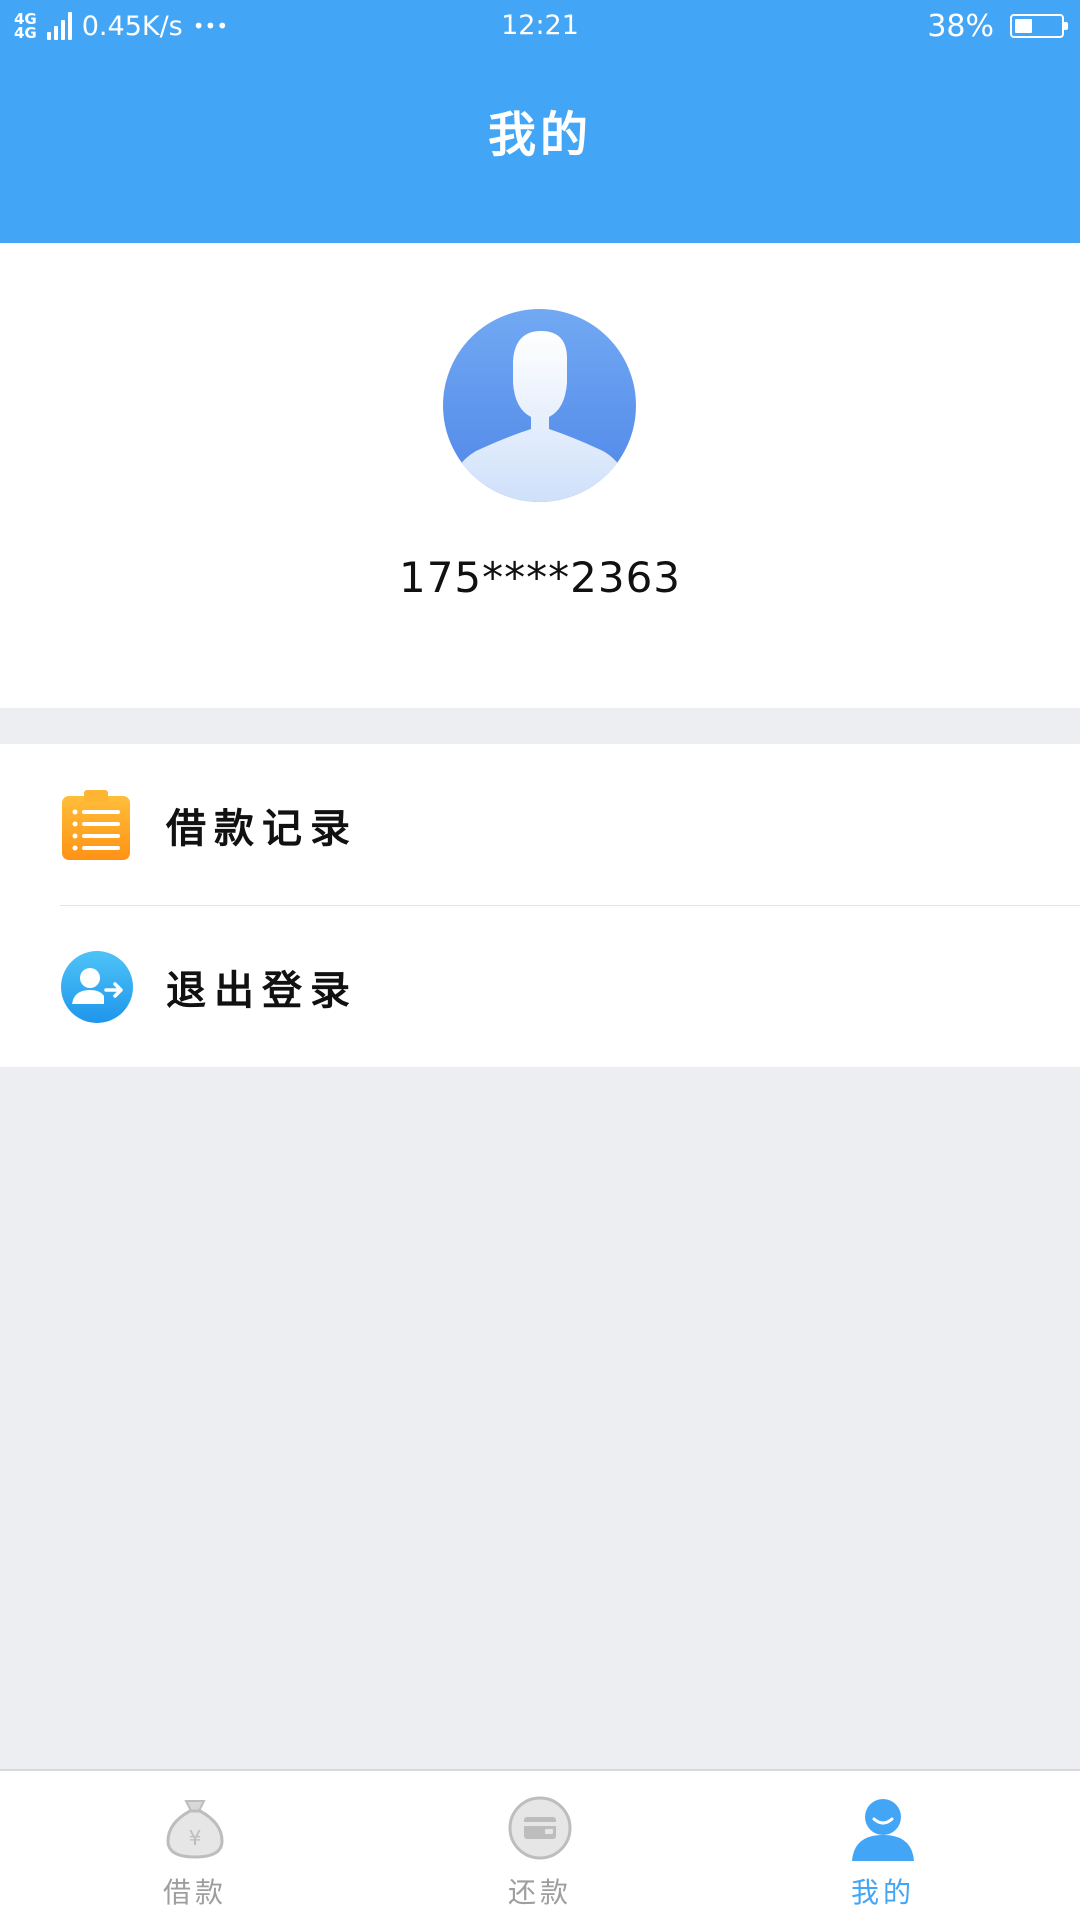  I want to click on status-bar: 4G 4G 0.45K/s ••• 12:21 38%, so click(540, 26).